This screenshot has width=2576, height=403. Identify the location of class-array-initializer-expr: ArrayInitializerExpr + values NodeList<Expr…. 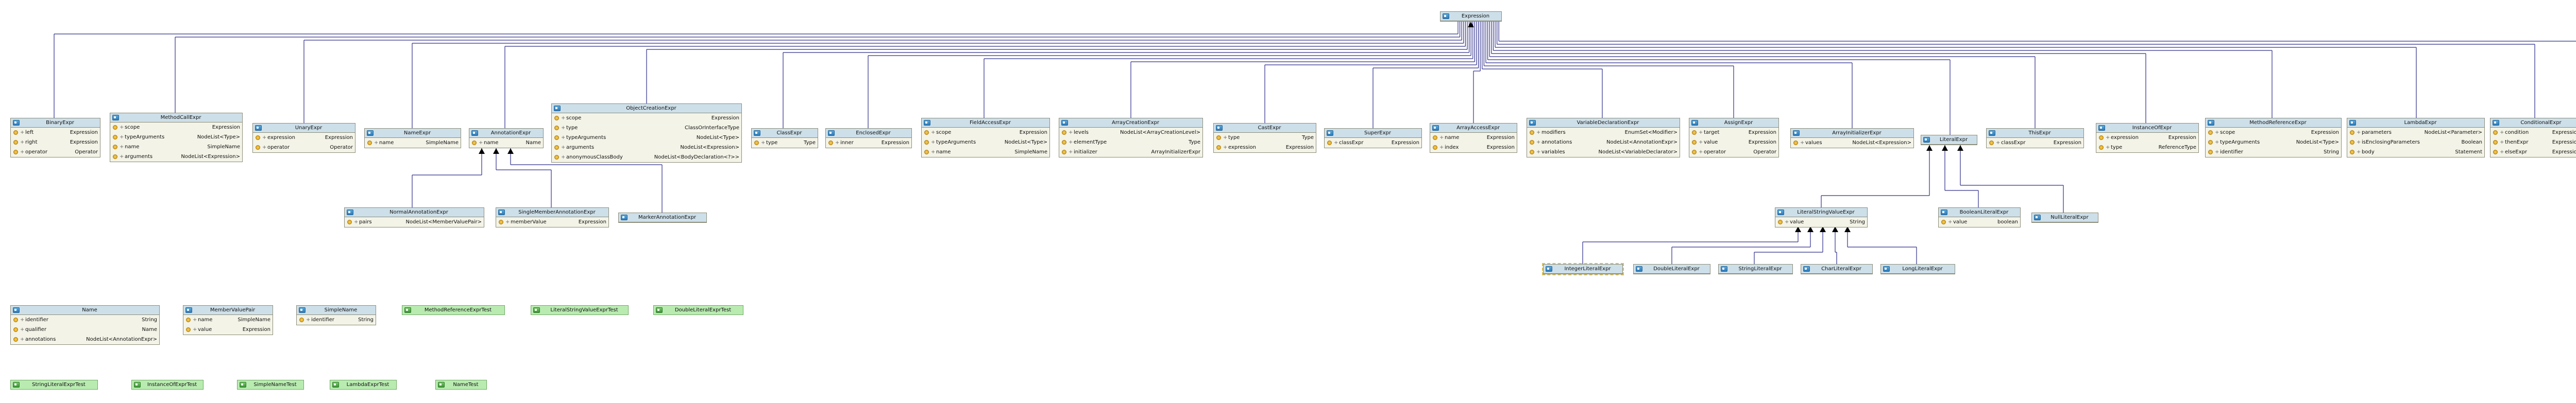
(1852, 138).